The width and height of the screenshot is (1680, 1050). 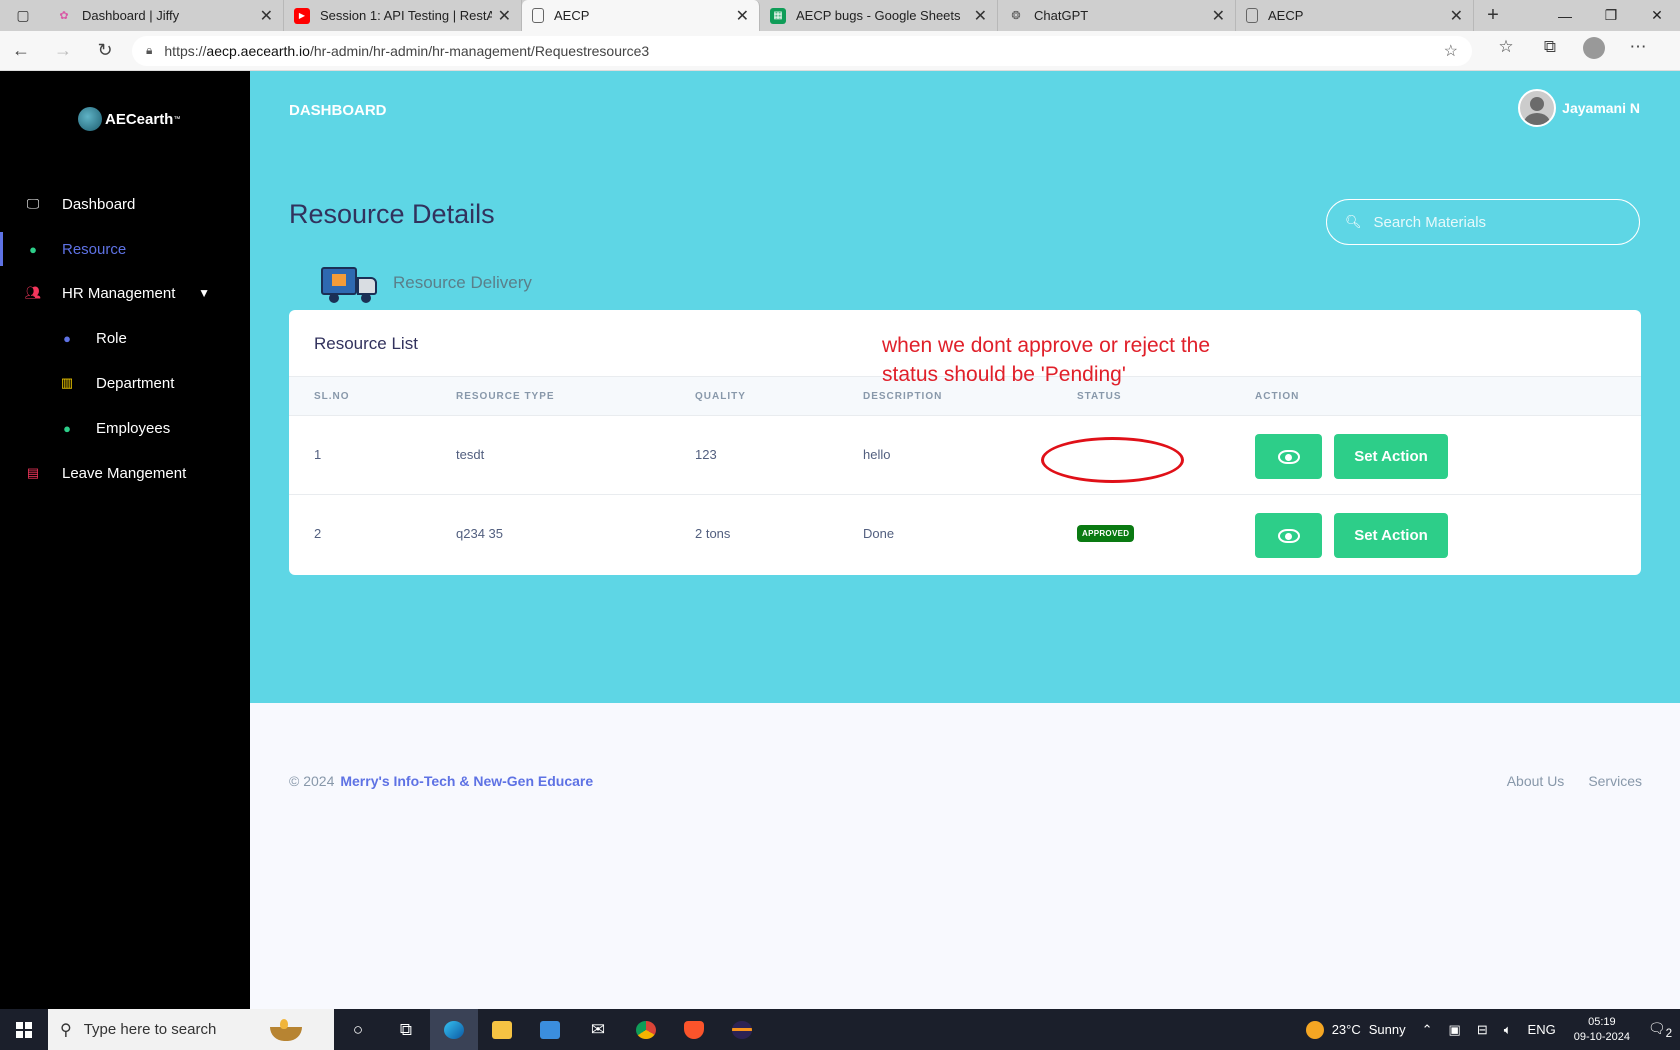 What do you see at coordinates (125, 249) in the screenshot?
I see `sidebar-item-resource: ● Resource` at bounding box center [125, 249].